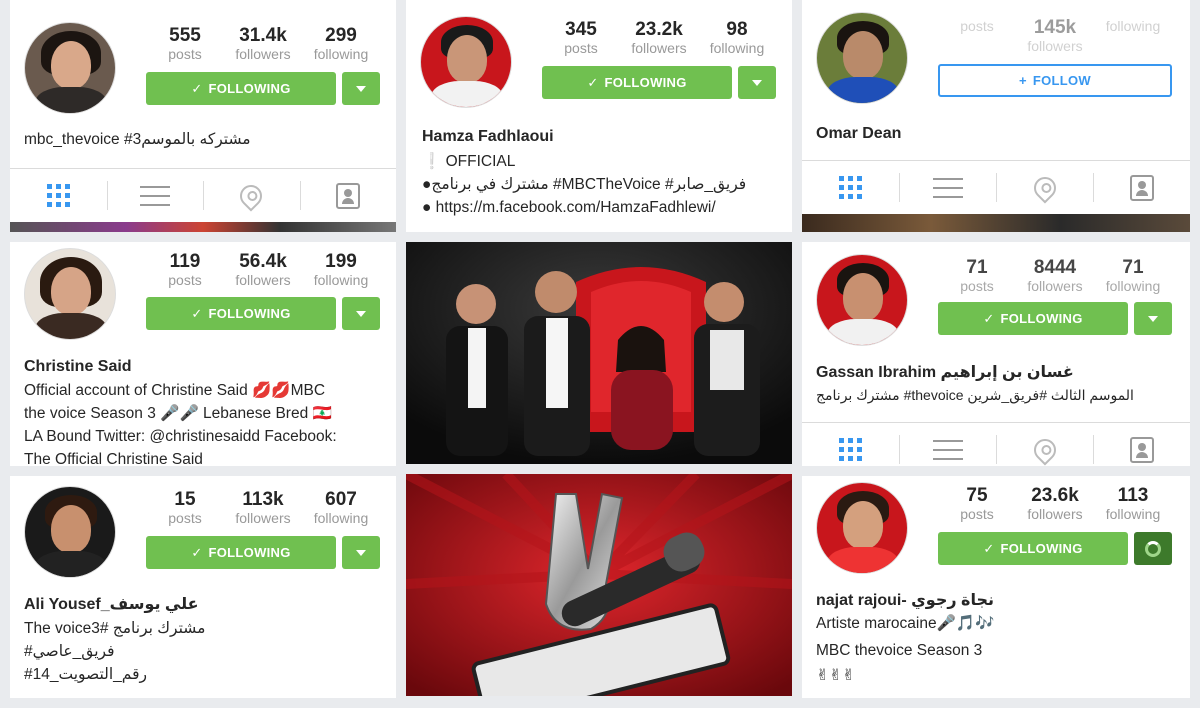 The height and width of the screenshot is (708, 1200). What do you see at coordinates (115, 628) in the screenshot?
I see `bio-line: The voice3# مشترك برنامج` at bounding box center [115, 628].